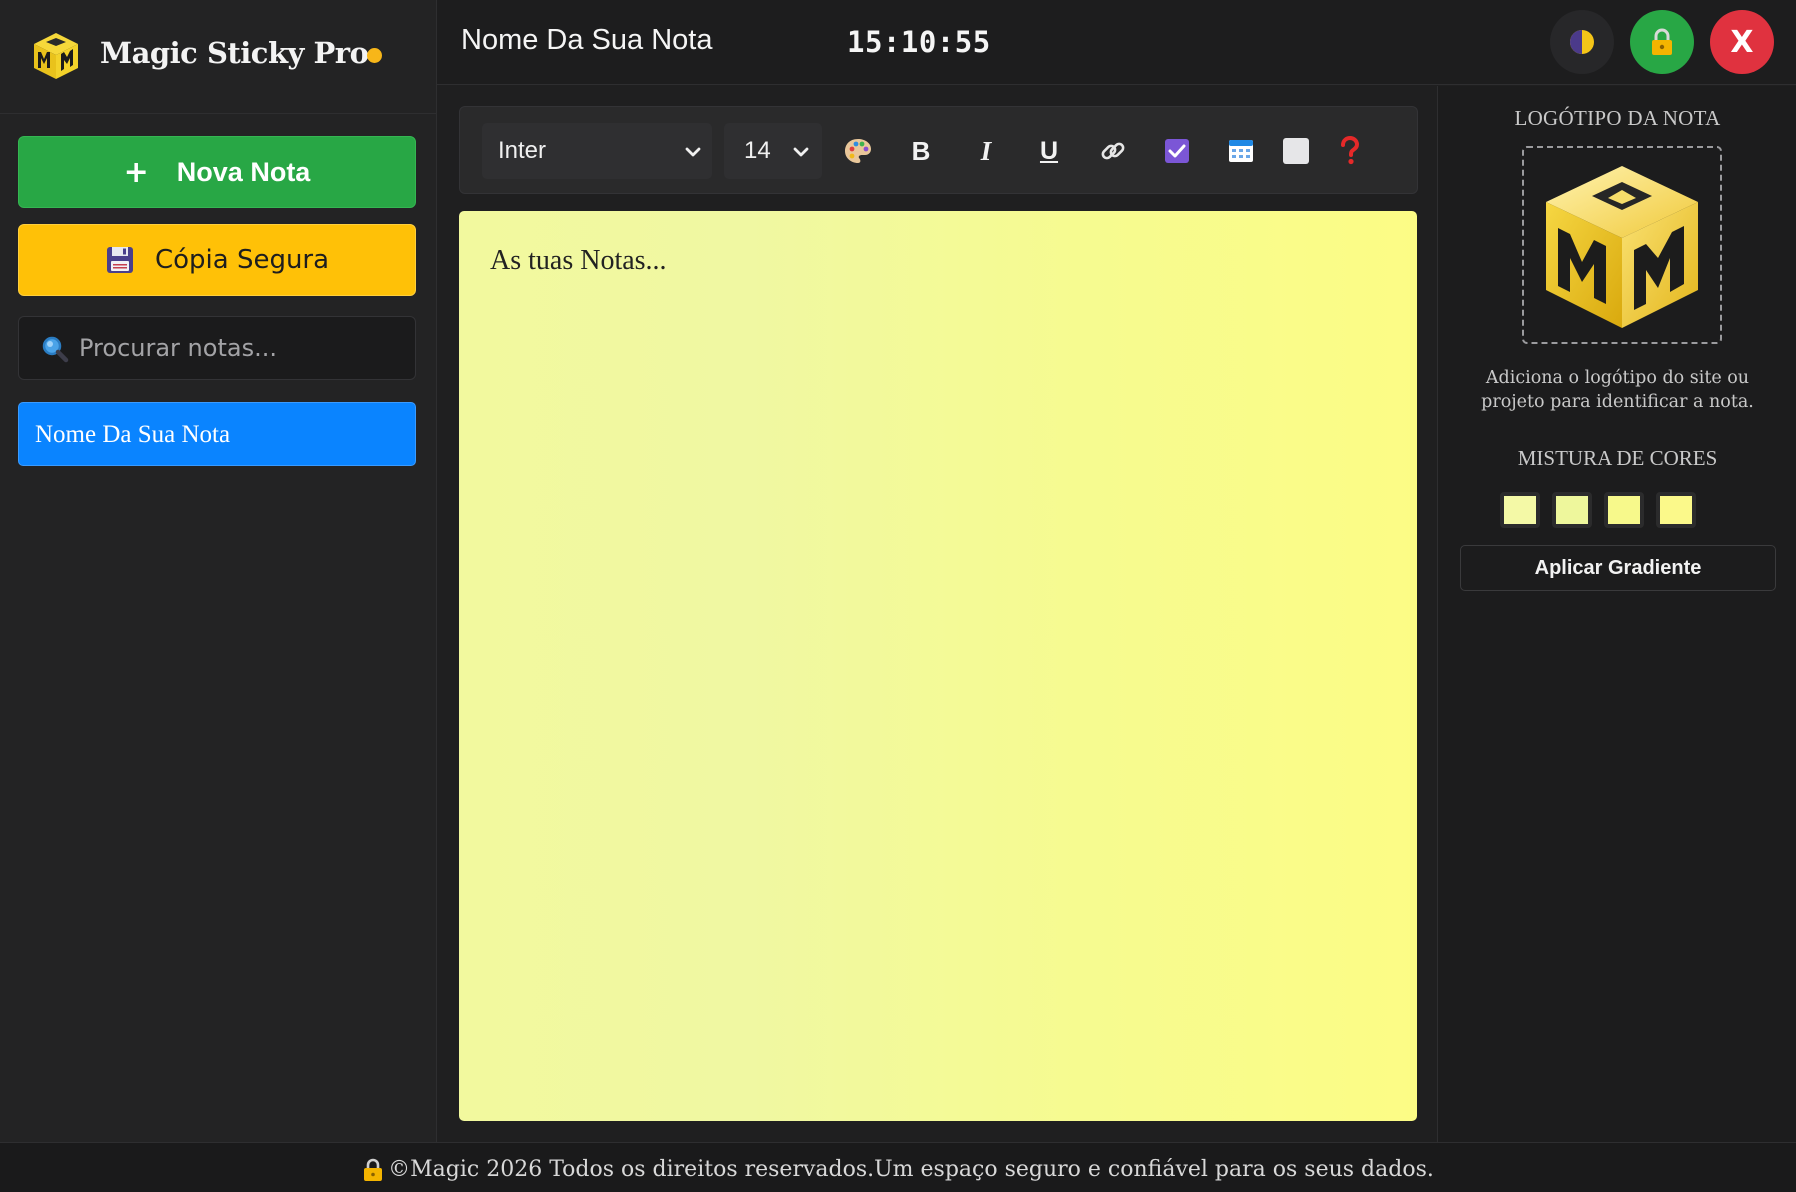 The image size is (1796, 1192). I want to click on app-title: Magic Sticky Pro, so click(234, 53).